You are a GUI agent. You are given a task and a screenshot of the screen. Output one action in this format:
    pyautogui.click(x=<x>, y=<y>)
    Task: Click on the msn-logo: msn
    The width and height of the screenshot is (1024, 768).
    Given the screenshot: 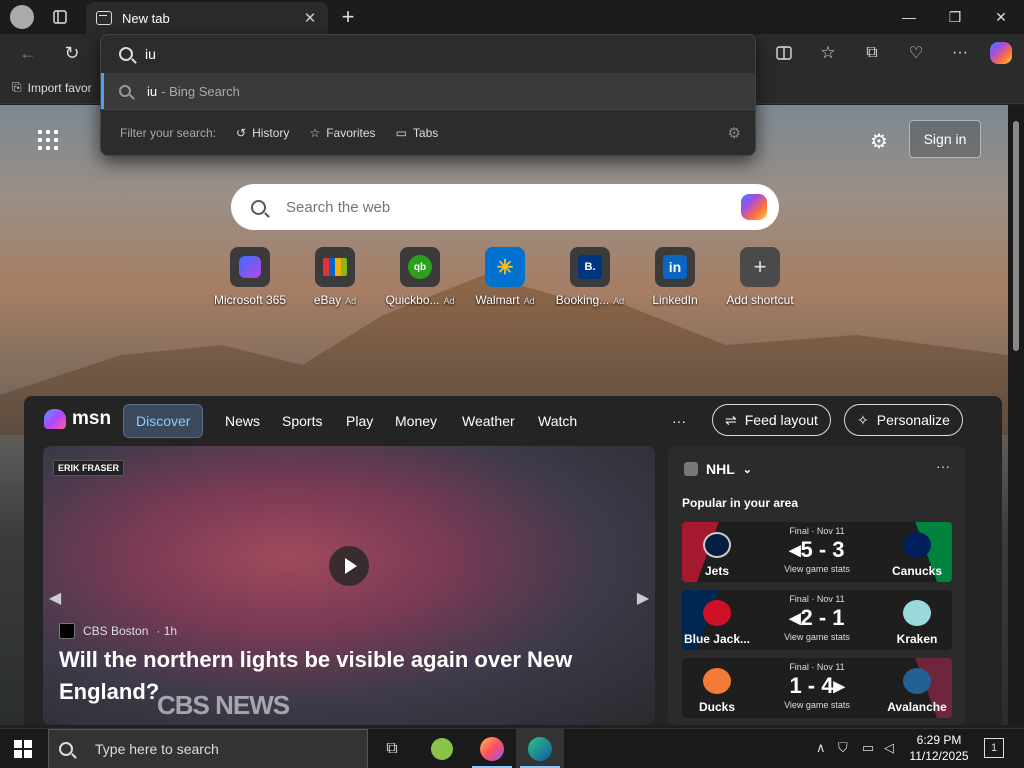 What is the action you would take?
    pyautogui.click(x=77, y=419)
    